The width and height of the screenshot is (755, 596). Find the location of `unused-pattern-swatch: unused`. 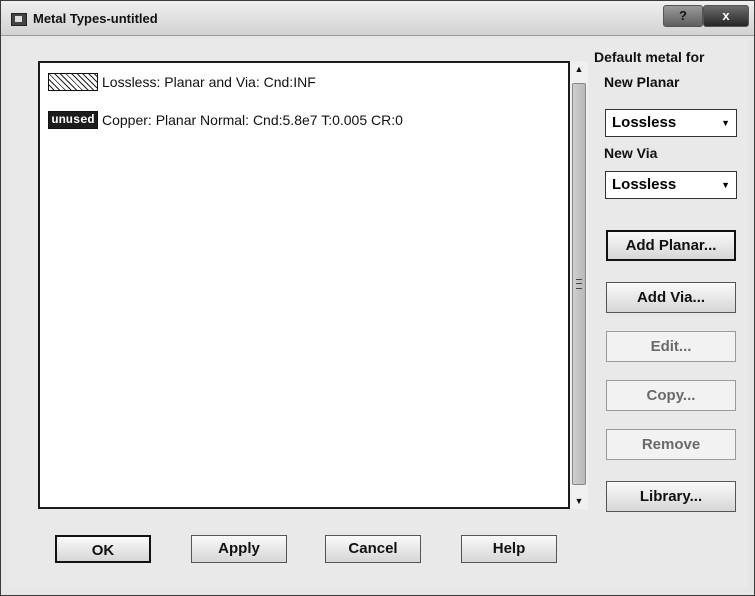

unused-pattern-swatch: unused is located at coordinates (73, 120).